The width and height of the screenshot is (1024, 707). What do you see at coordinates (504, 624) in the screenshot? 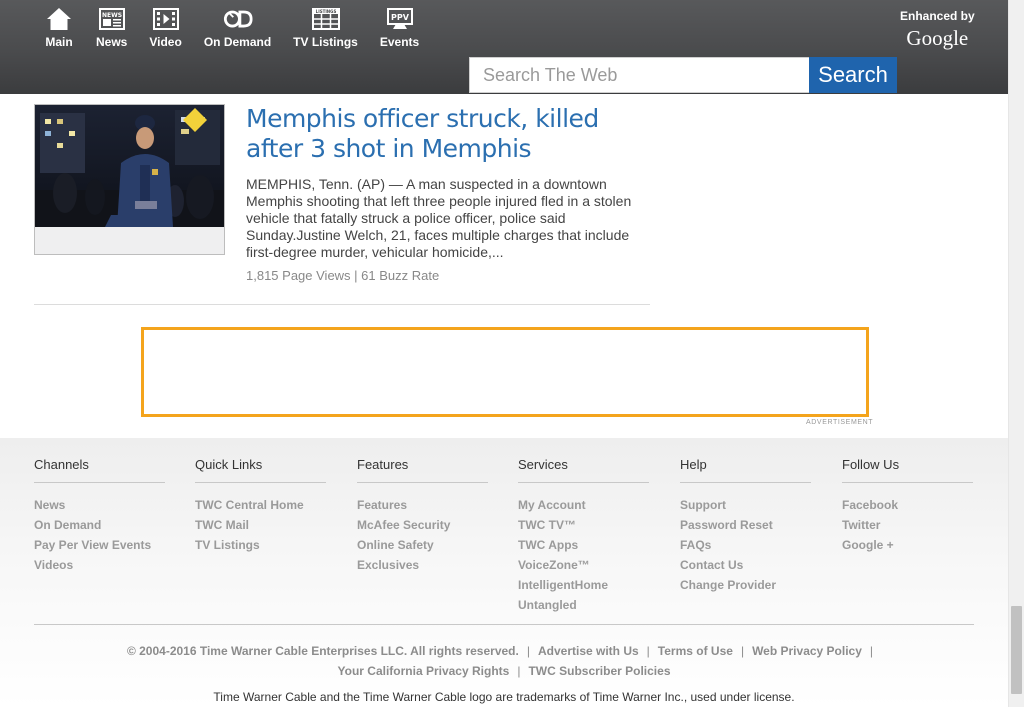
I see `footer-divider` at bounding box center [504, 624].